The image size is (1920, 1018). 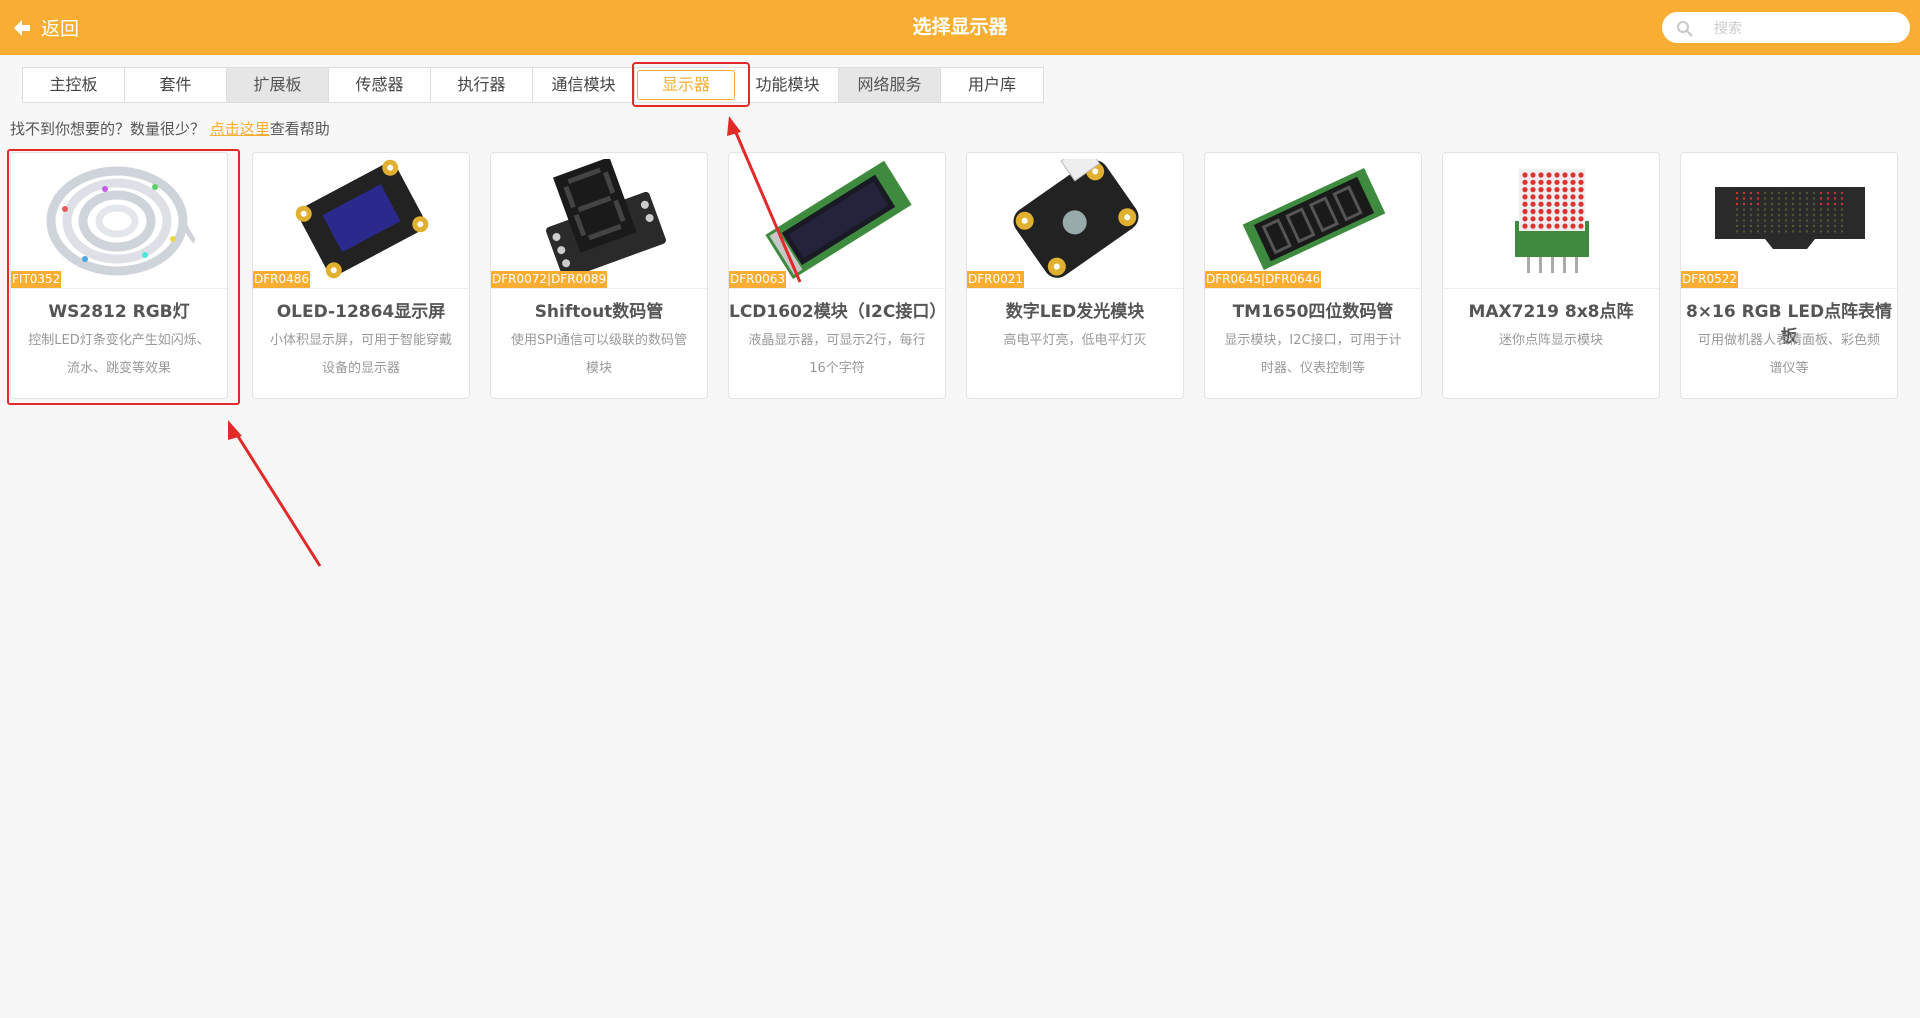 I want to click on help-text: 找不到你想要的？数量很少？ 点击这里查看帮助, so click(x=170, y=128).